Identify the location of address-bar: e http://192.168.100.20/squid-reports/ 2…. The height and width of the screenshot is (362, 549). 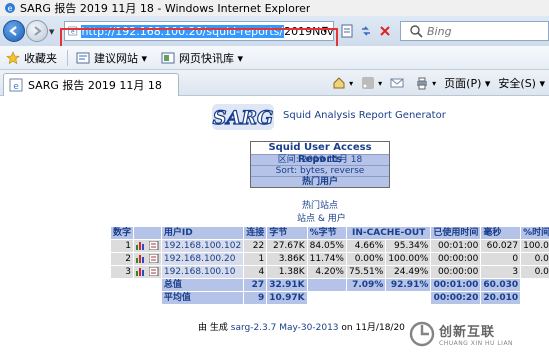
(199, 31).